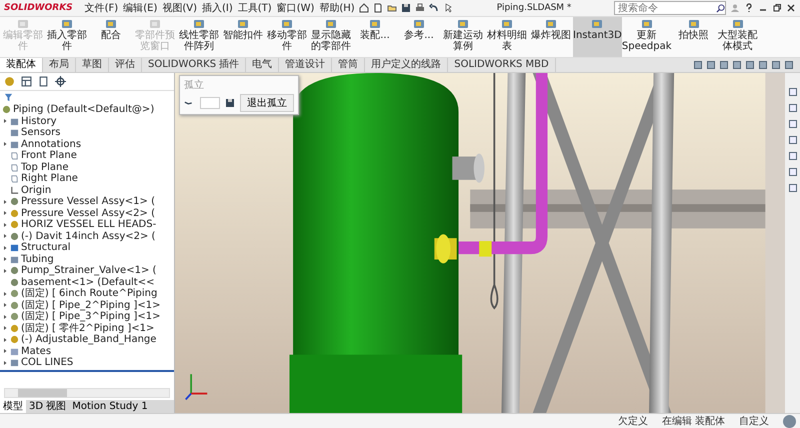 Image resolution: width=800 pixels, height=428 pixels. I want to click on tree-item: (固定) [ 6inch Route^Piping, so click(89, 294).